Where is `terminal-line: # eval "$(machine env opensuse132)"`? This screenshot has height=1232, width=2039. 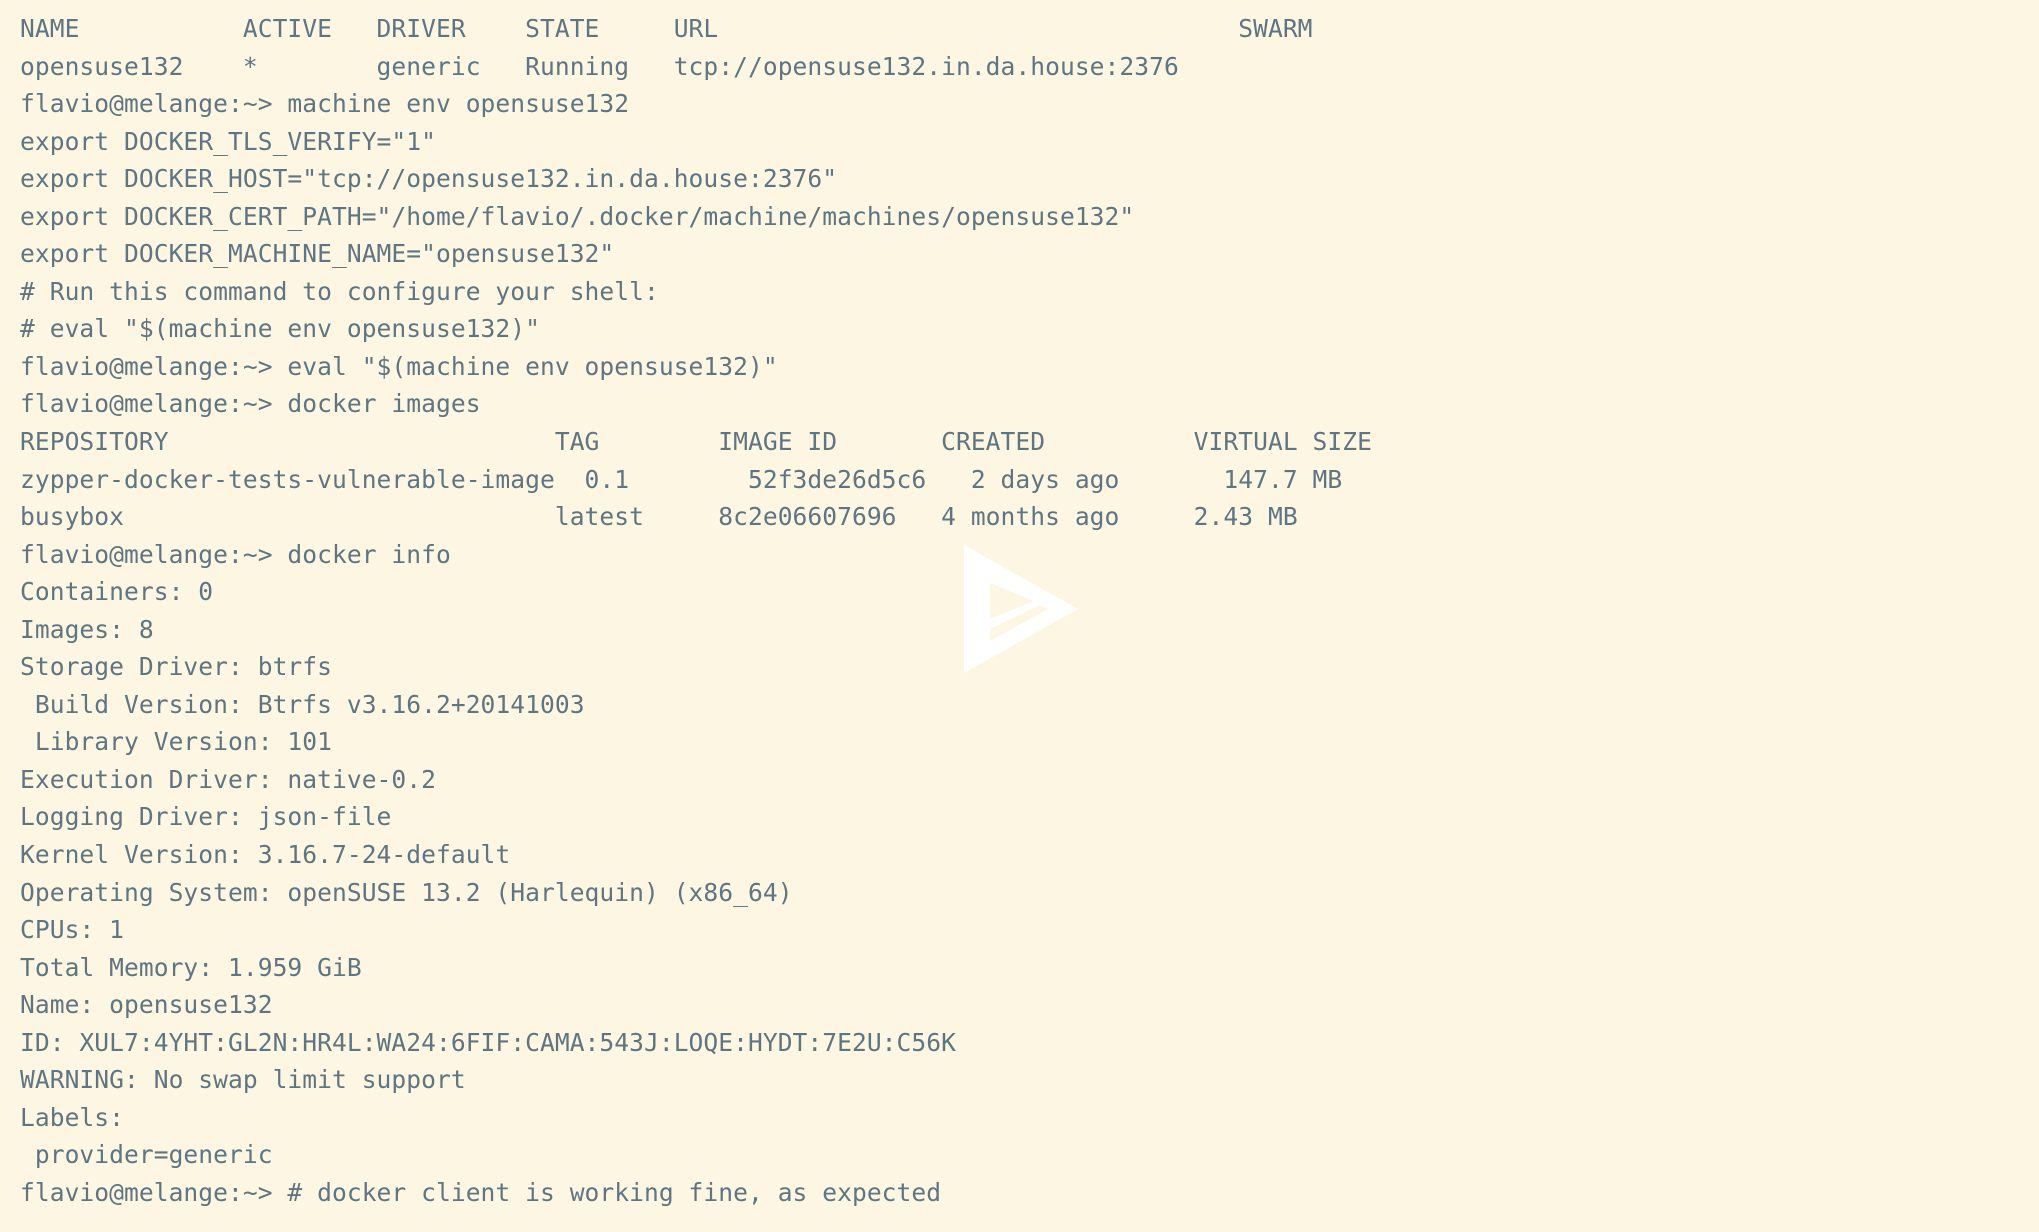 terminal-line: # eval "$(machine env opensuse132)" is located at coordinates (280, 329).